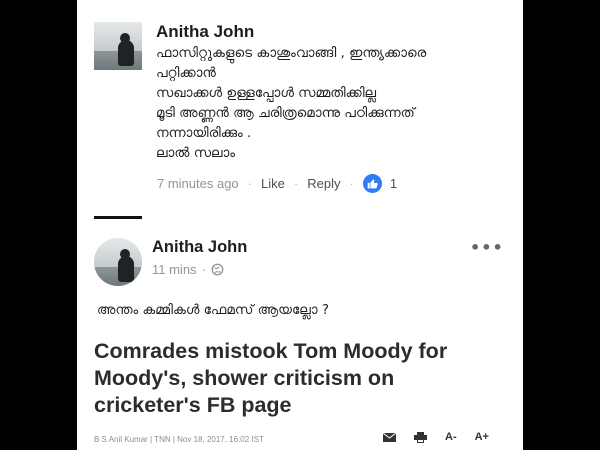  I want to click on more-options-icon: •••, so click(487, 247).